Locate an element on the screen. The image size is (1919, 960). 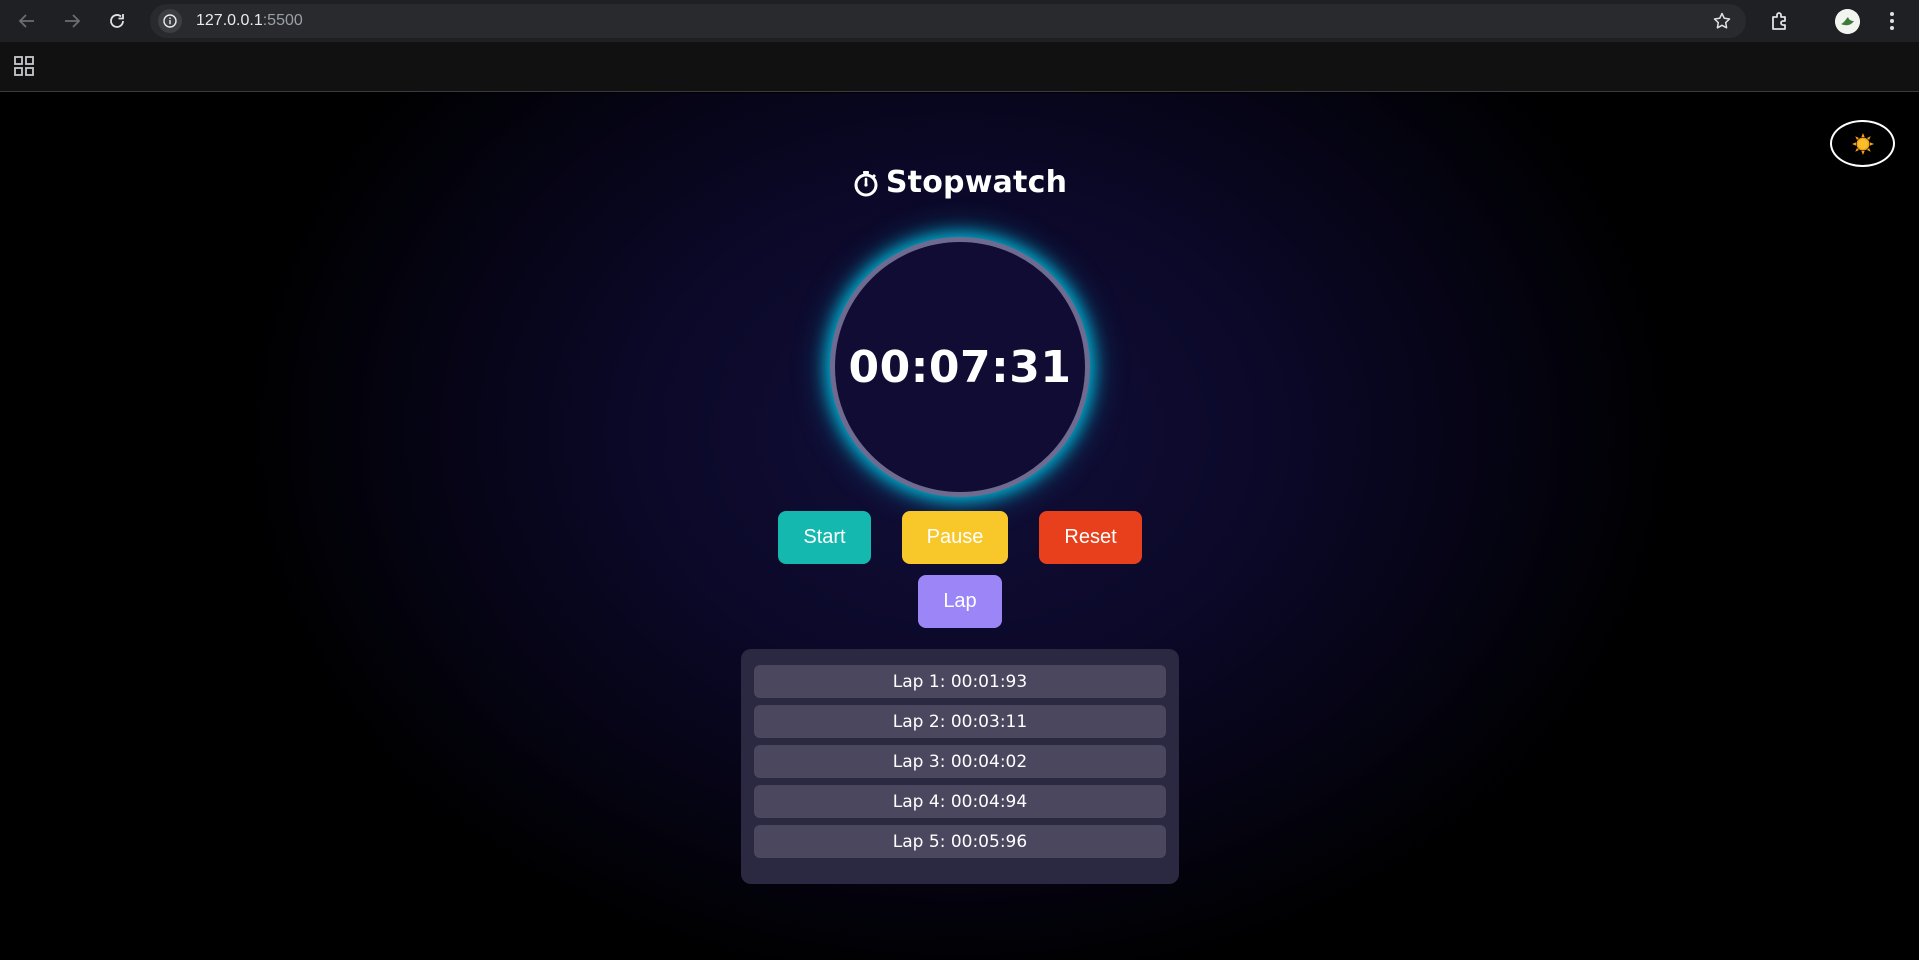
lap-item: Lap 4: 00:04:94 is located at coordinates (960, 801).